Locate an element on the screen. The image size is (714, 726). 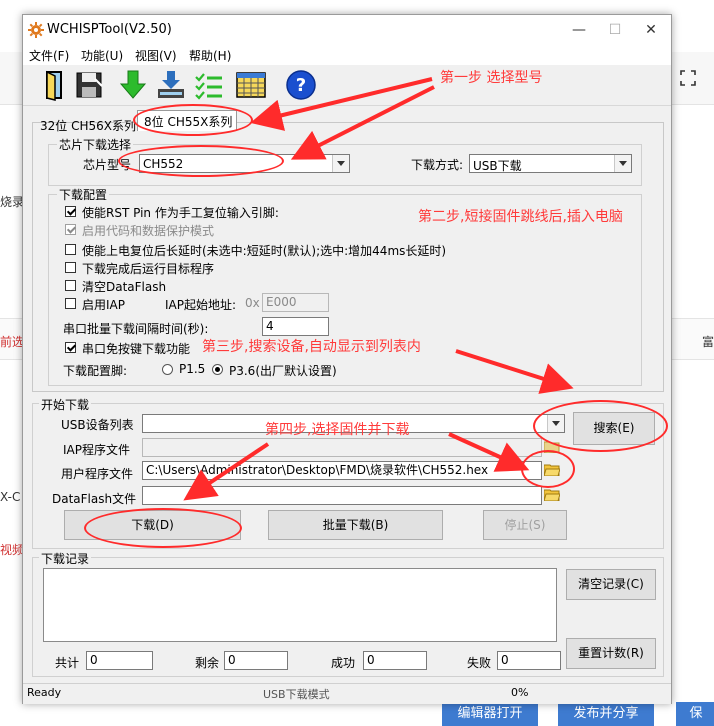
annotation-step1: 第一步 选择型号 is located at coordinates (491, 78).